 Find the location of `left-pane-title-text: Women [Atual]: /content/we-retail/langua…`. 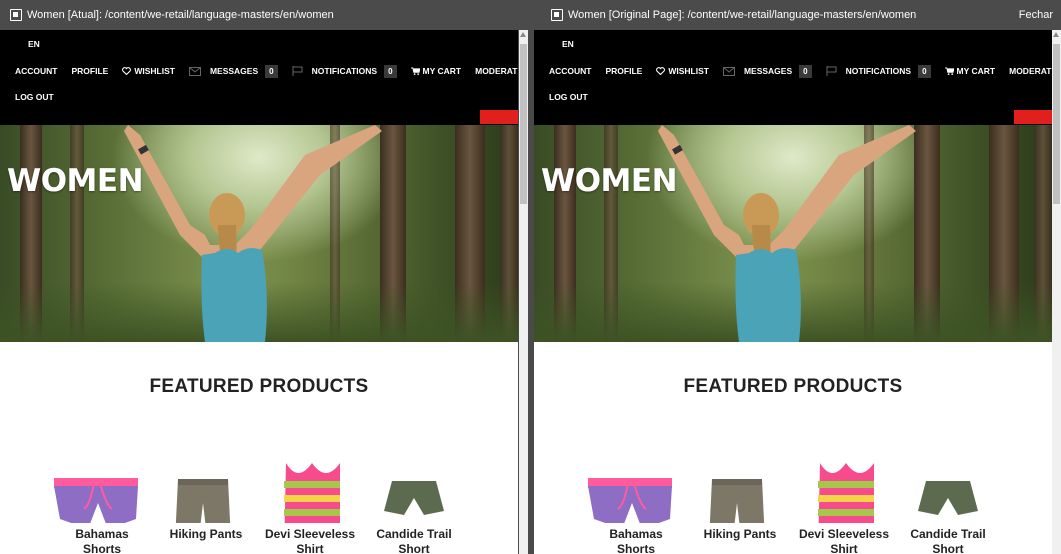

left-pane-title-text: Women [Atual]: /content/we-retail/langua… is located at coordinates (180, 15).